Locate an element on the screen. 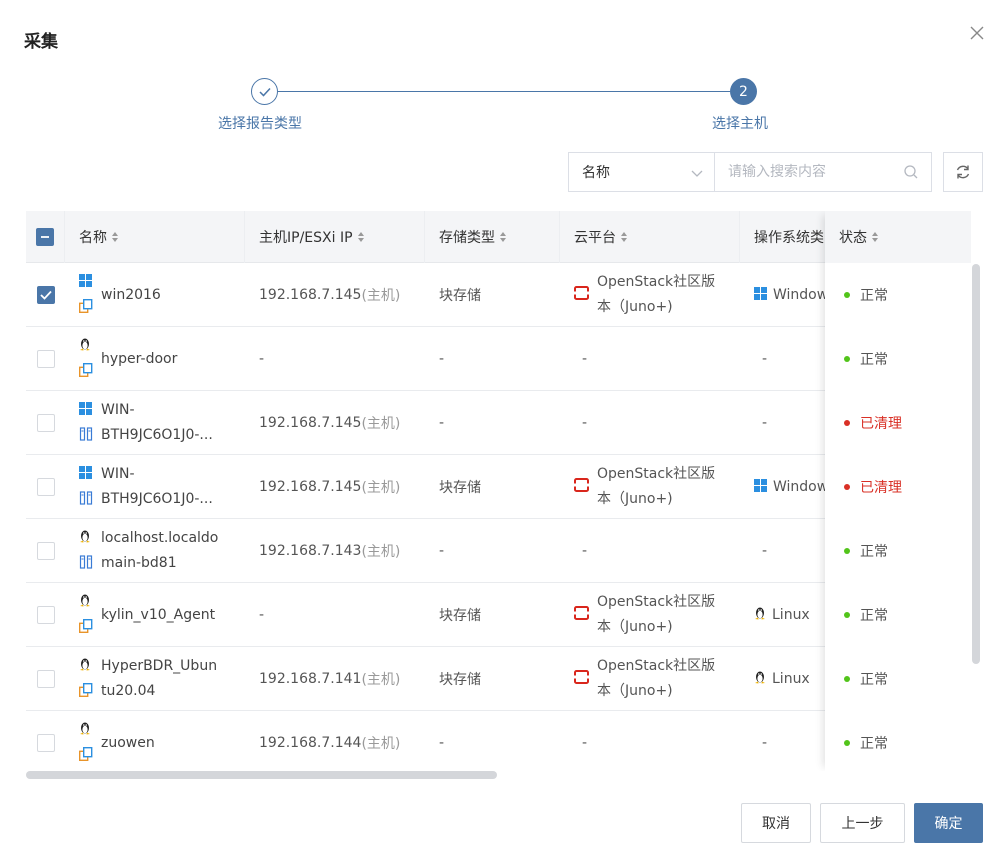  name-cell: HyperBDR_Ubun tu20.04 is located at coordinates (155, 679).